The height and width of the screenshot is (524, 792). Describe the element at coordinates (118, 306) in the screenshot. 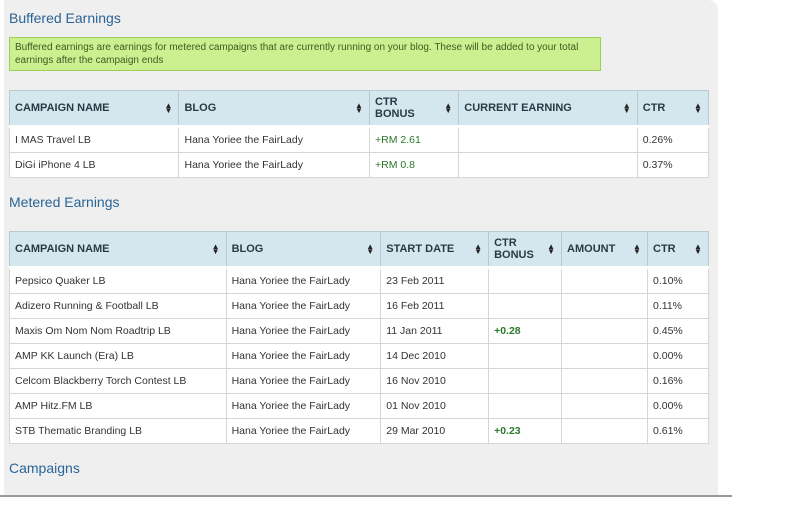

I see `cell-campaign: Adizero Running & Football LB` at that location.